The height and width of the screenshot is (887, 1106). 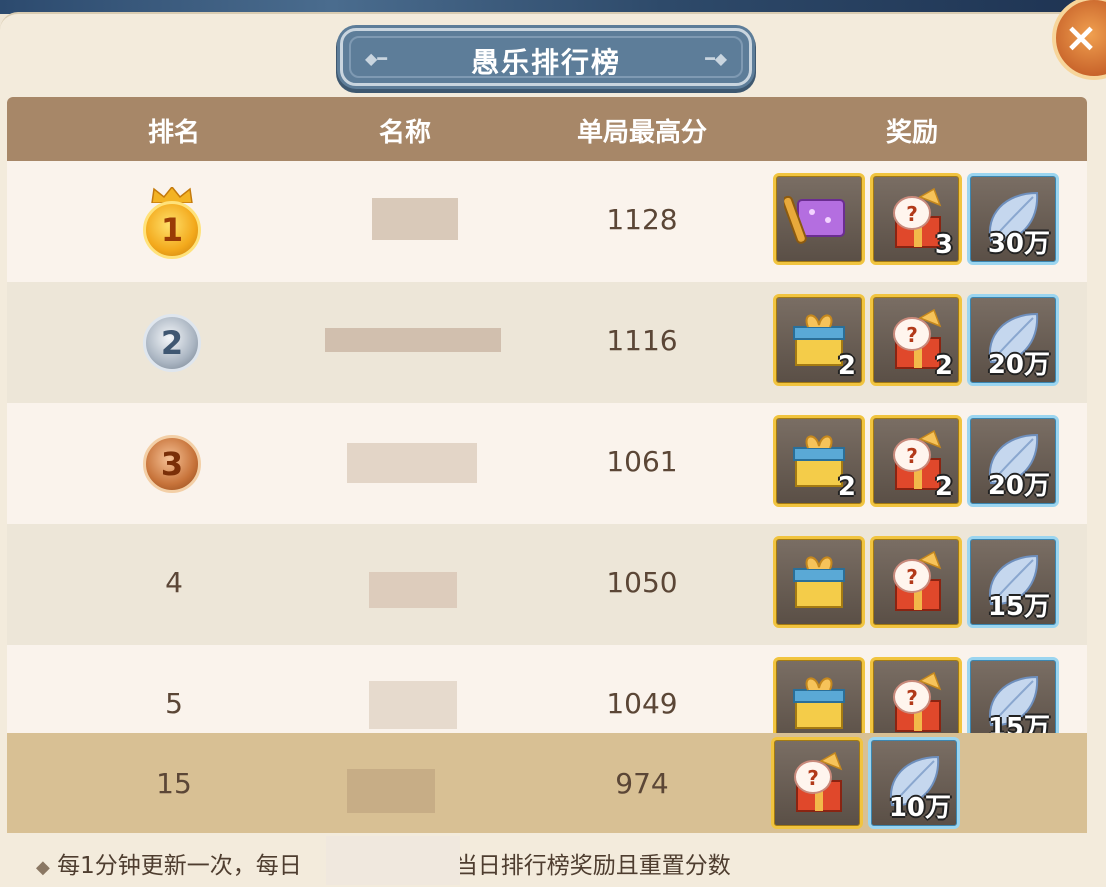 What do you see at coordinates (814, 219) in the screenshot?
I see `purple-scroll-icon` at bounding box center [814, 219].